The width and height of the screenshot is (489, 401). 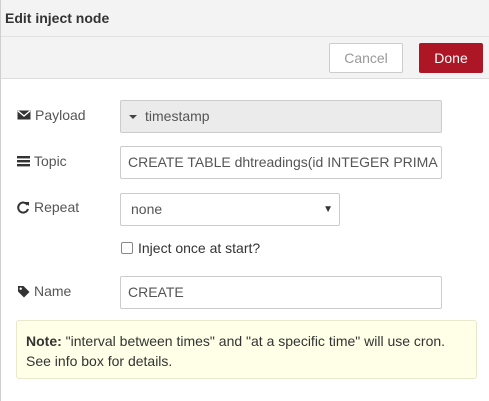 What do you see at coordinates (133, 116) in the screenshot?
I see `caret-down-icon` at bounding box center [133, 116].